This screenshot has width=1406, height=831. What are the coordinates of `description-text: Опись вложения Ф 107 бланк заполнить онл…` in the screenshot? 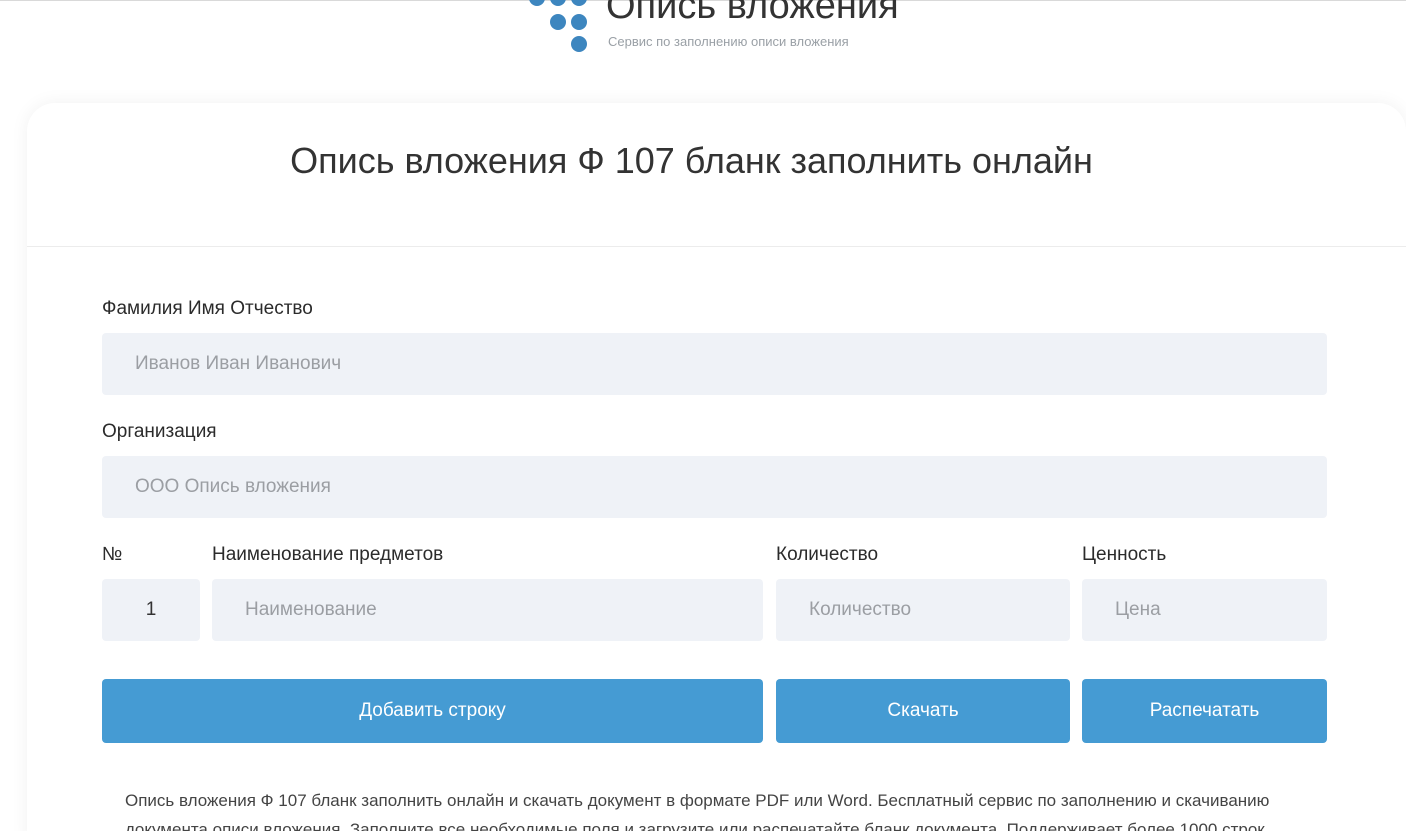 It's located at (697, 811).